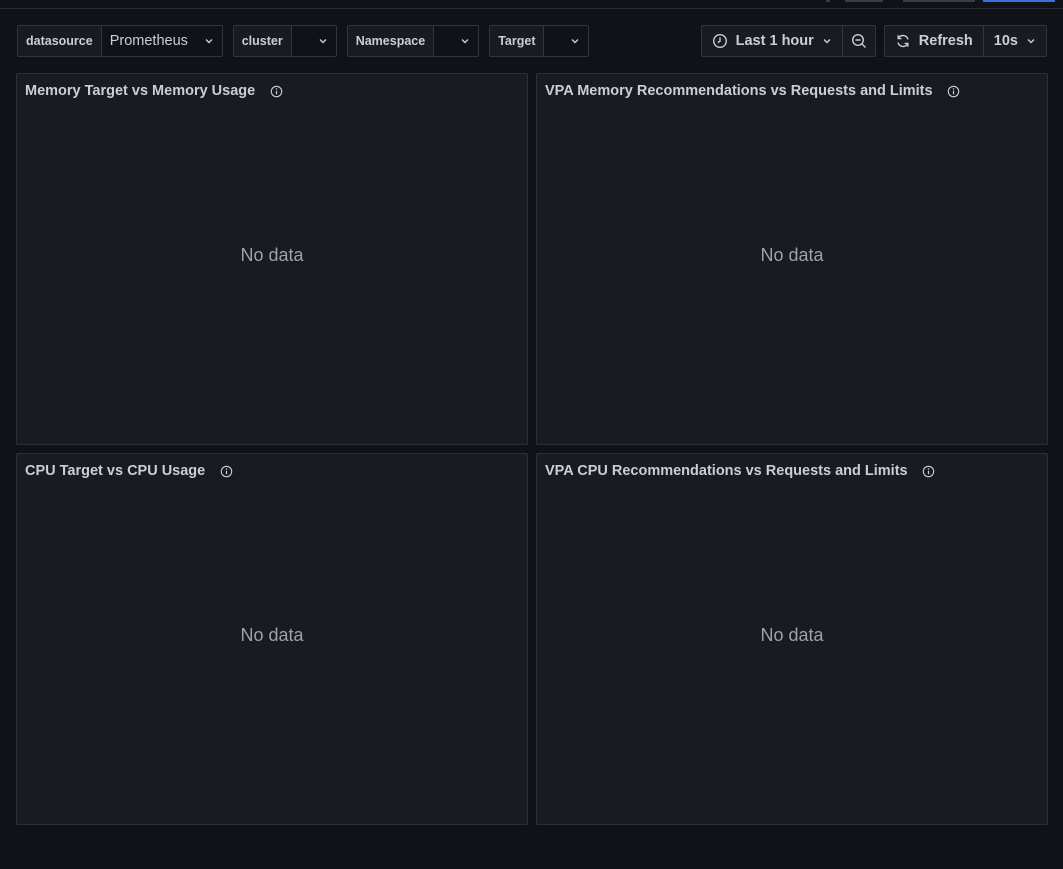 This screenshot has width=1063, height=869. I want to click on namespace-select, so click(456, 41).